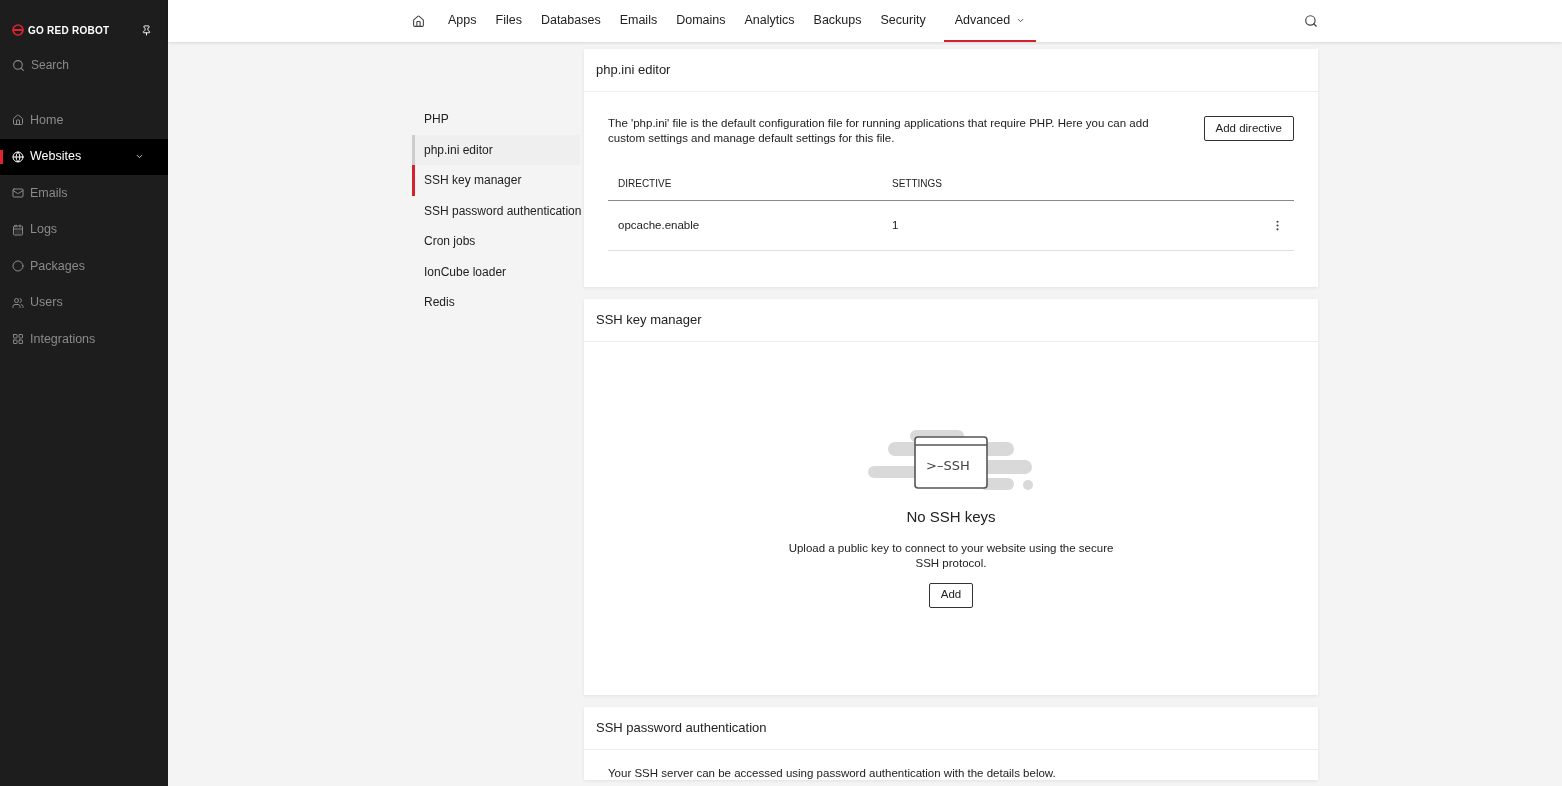 The image size is (1562, 786). Describe the element at coordinates (837, 21) in the screenshot. I see `nav-tab: Backups` at that location.